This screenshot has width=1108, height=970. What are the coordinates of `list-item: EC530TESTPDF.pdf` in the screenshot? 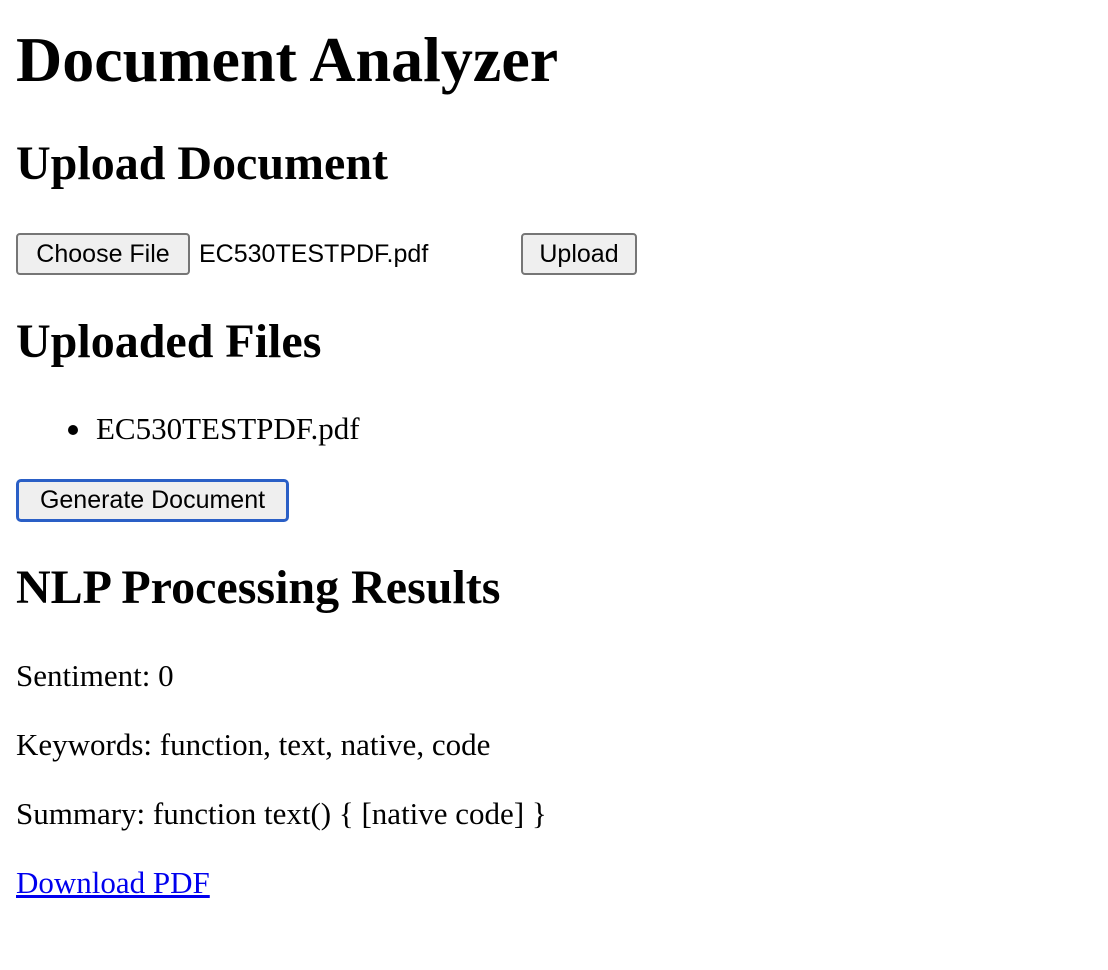 It's located at (228, 428).